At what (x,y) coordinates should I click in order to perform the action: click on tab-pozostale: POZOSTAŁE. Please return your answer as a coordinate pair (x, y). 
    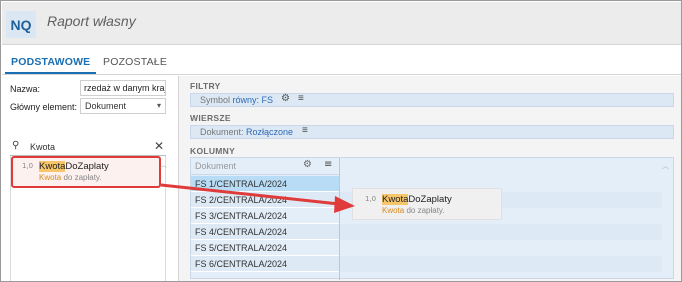
    Looking at the image, I should click on (135, 62).